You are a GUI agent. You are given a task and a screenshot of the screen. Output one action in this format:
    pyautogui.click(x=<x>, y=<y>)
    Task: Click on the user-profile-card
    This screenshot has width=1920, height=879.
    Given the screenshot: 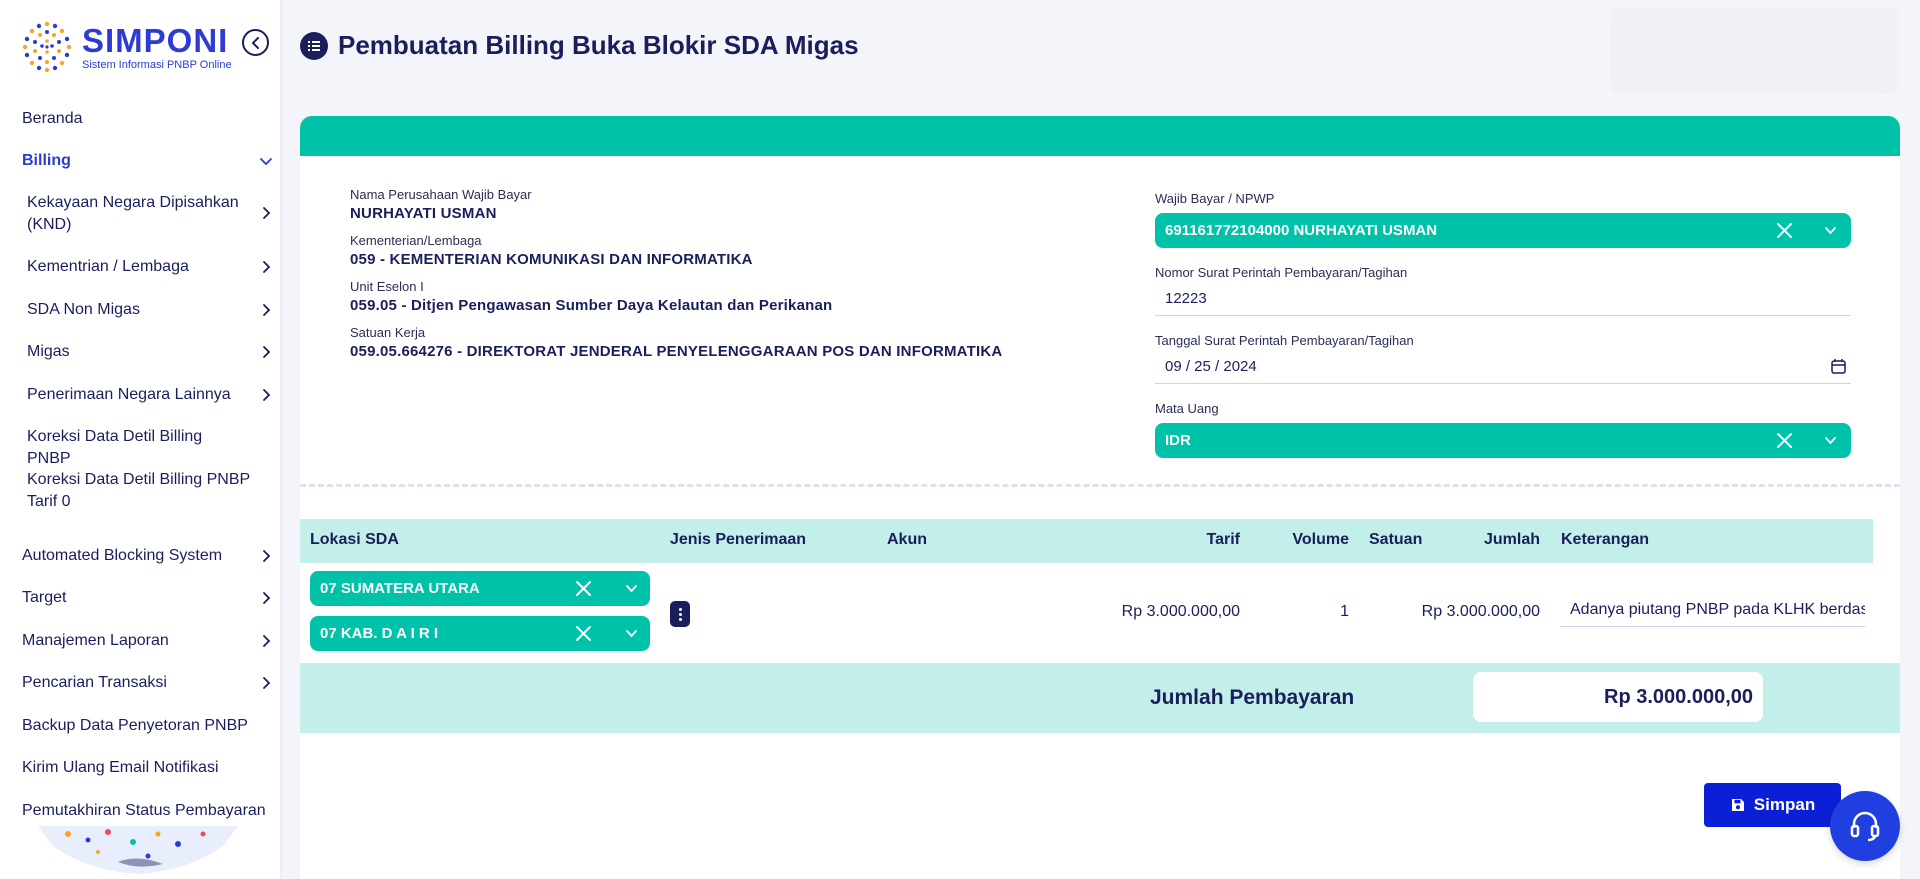 What is the action you would take?
    pyautogui.click(x=1754, y=49)
    